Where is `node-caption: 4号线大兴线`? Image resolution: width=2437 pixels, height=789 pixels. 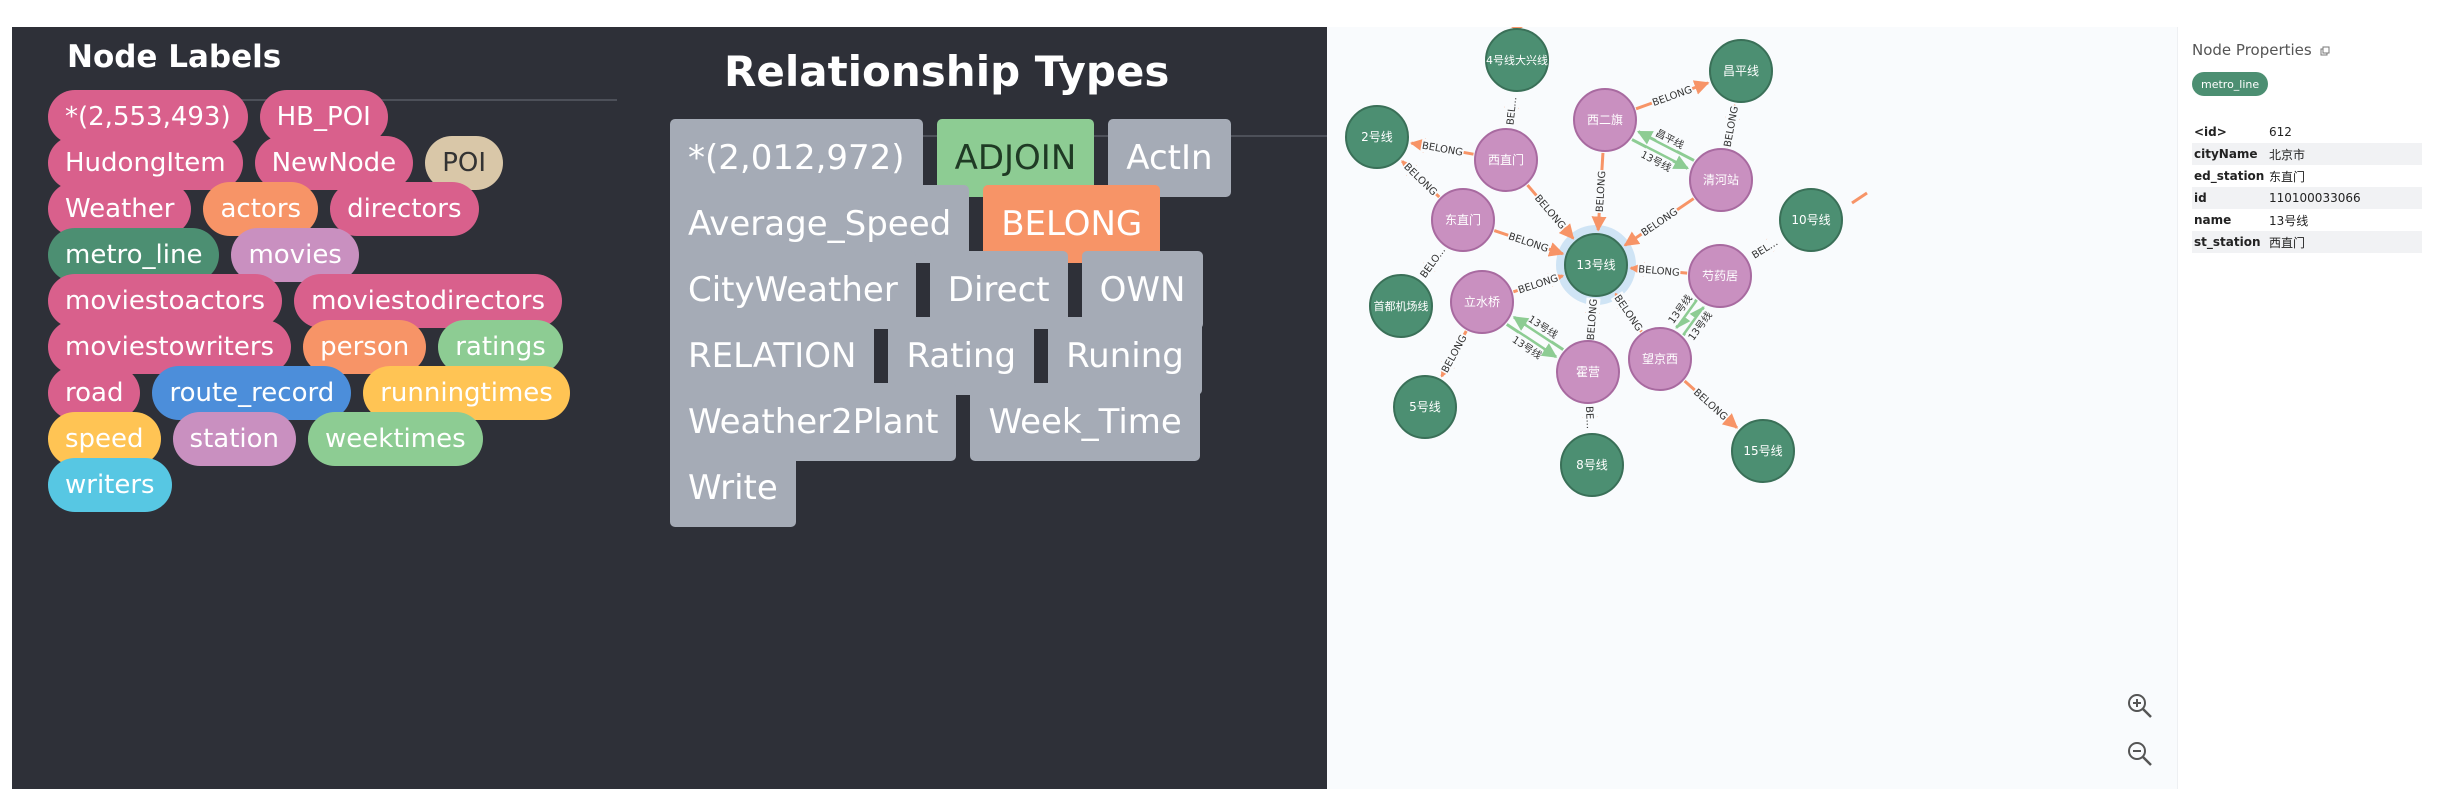
node-caption: 4号线大兴线 is located at coordinates (1517, 60).